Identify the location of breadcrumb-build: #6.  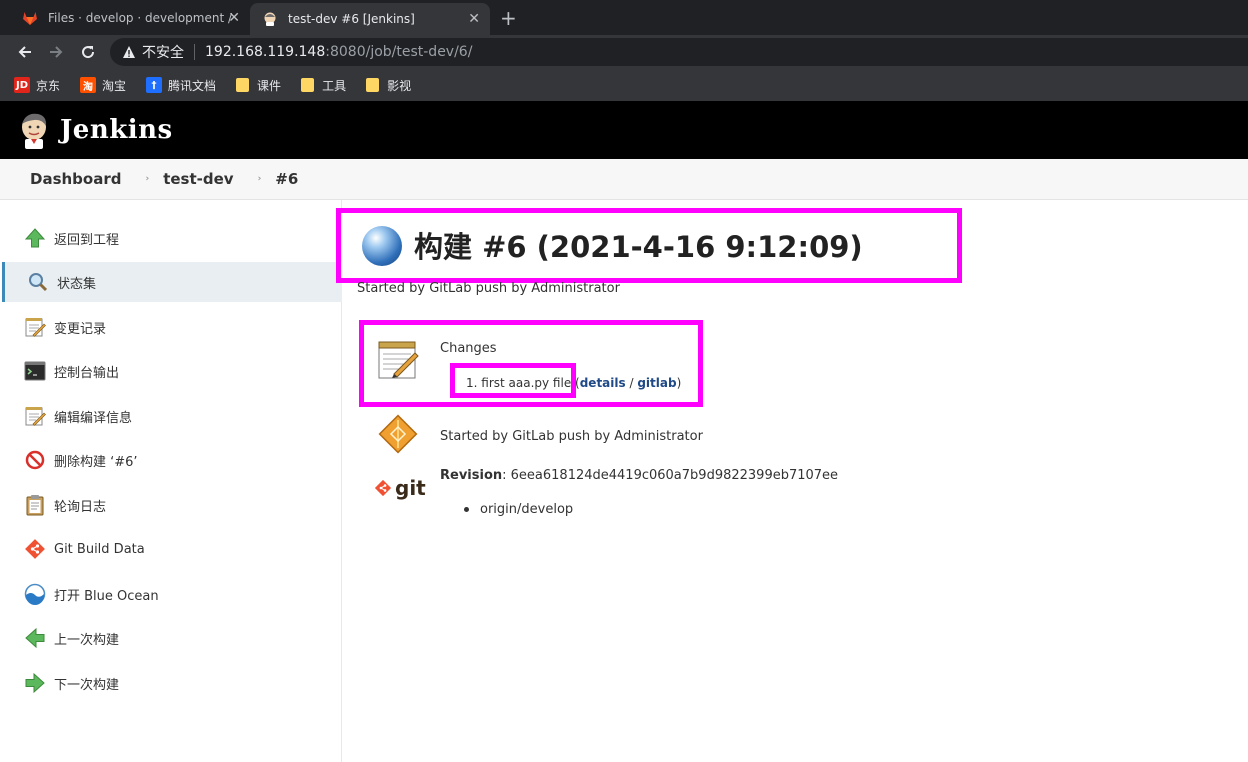
(286, 179).